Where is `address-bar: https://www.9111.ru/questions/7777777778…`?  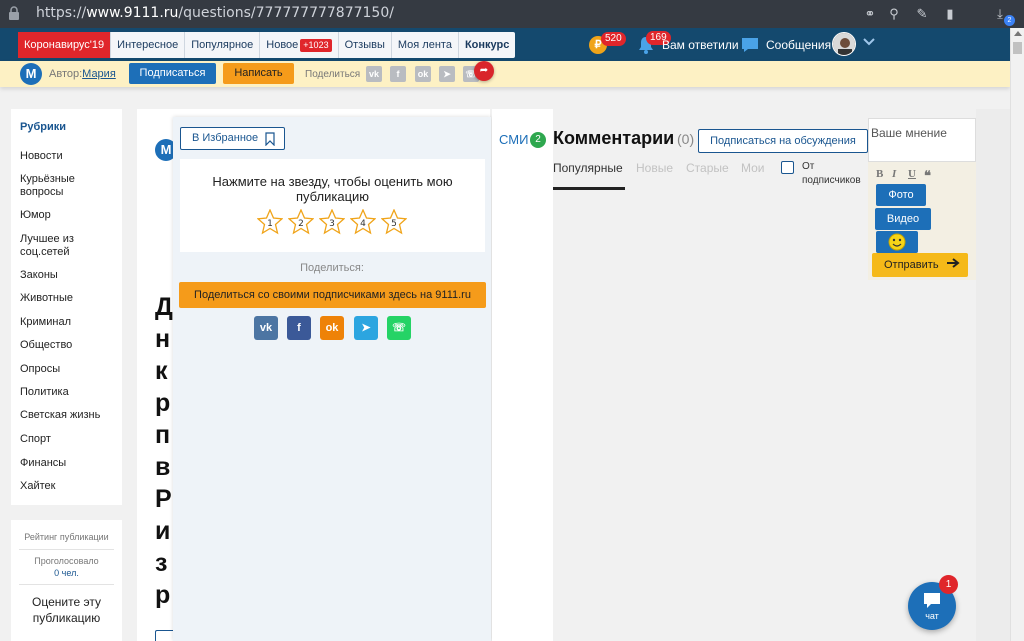 address-bar: https://www.9111.ru/questions/7777777778… is located at coordinates (215, 13).